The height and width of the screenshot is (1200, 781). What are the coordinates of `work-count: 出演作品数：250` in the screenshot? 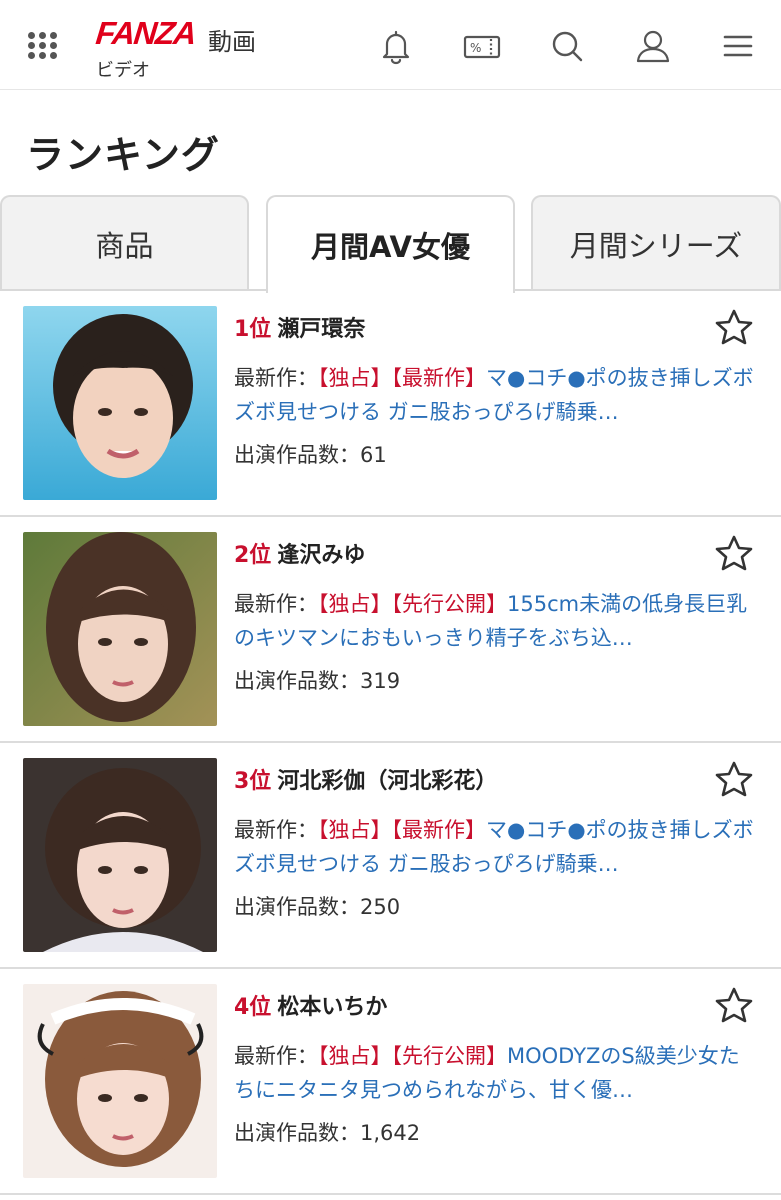 It's located at (317, 907).